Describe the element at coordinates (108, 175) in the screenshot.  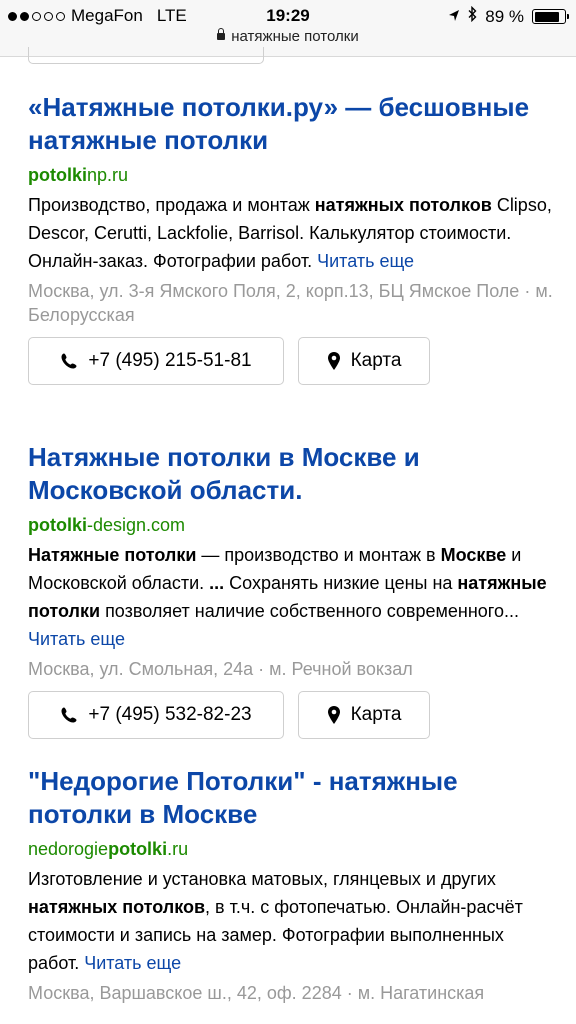
I see `text-segment: np.ru` at that location.